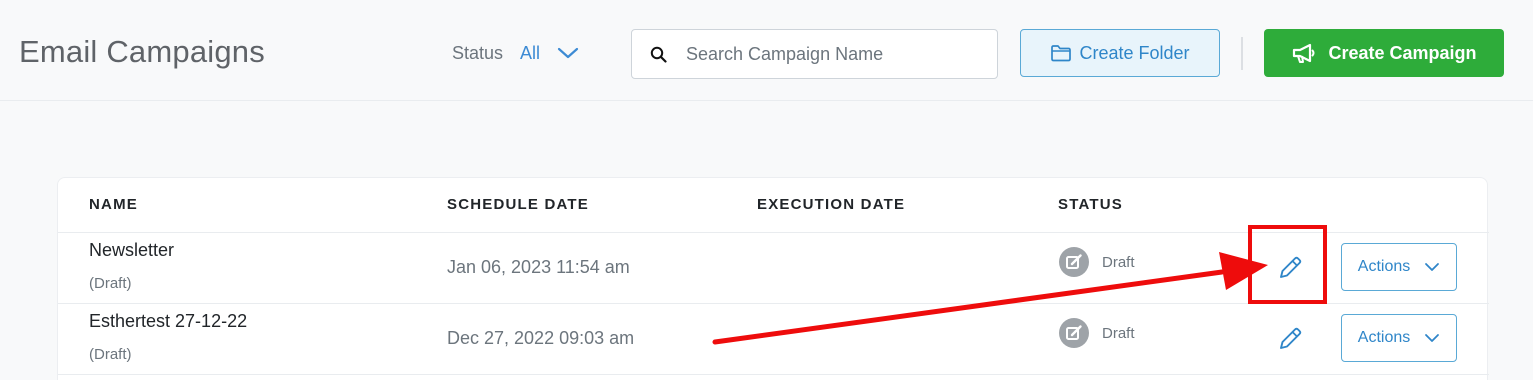 The width and height of the screenshot is (1533, 380). Describe the element at coordinates (1061, 53) in the screenshot. I see `folder-icon` at that location.